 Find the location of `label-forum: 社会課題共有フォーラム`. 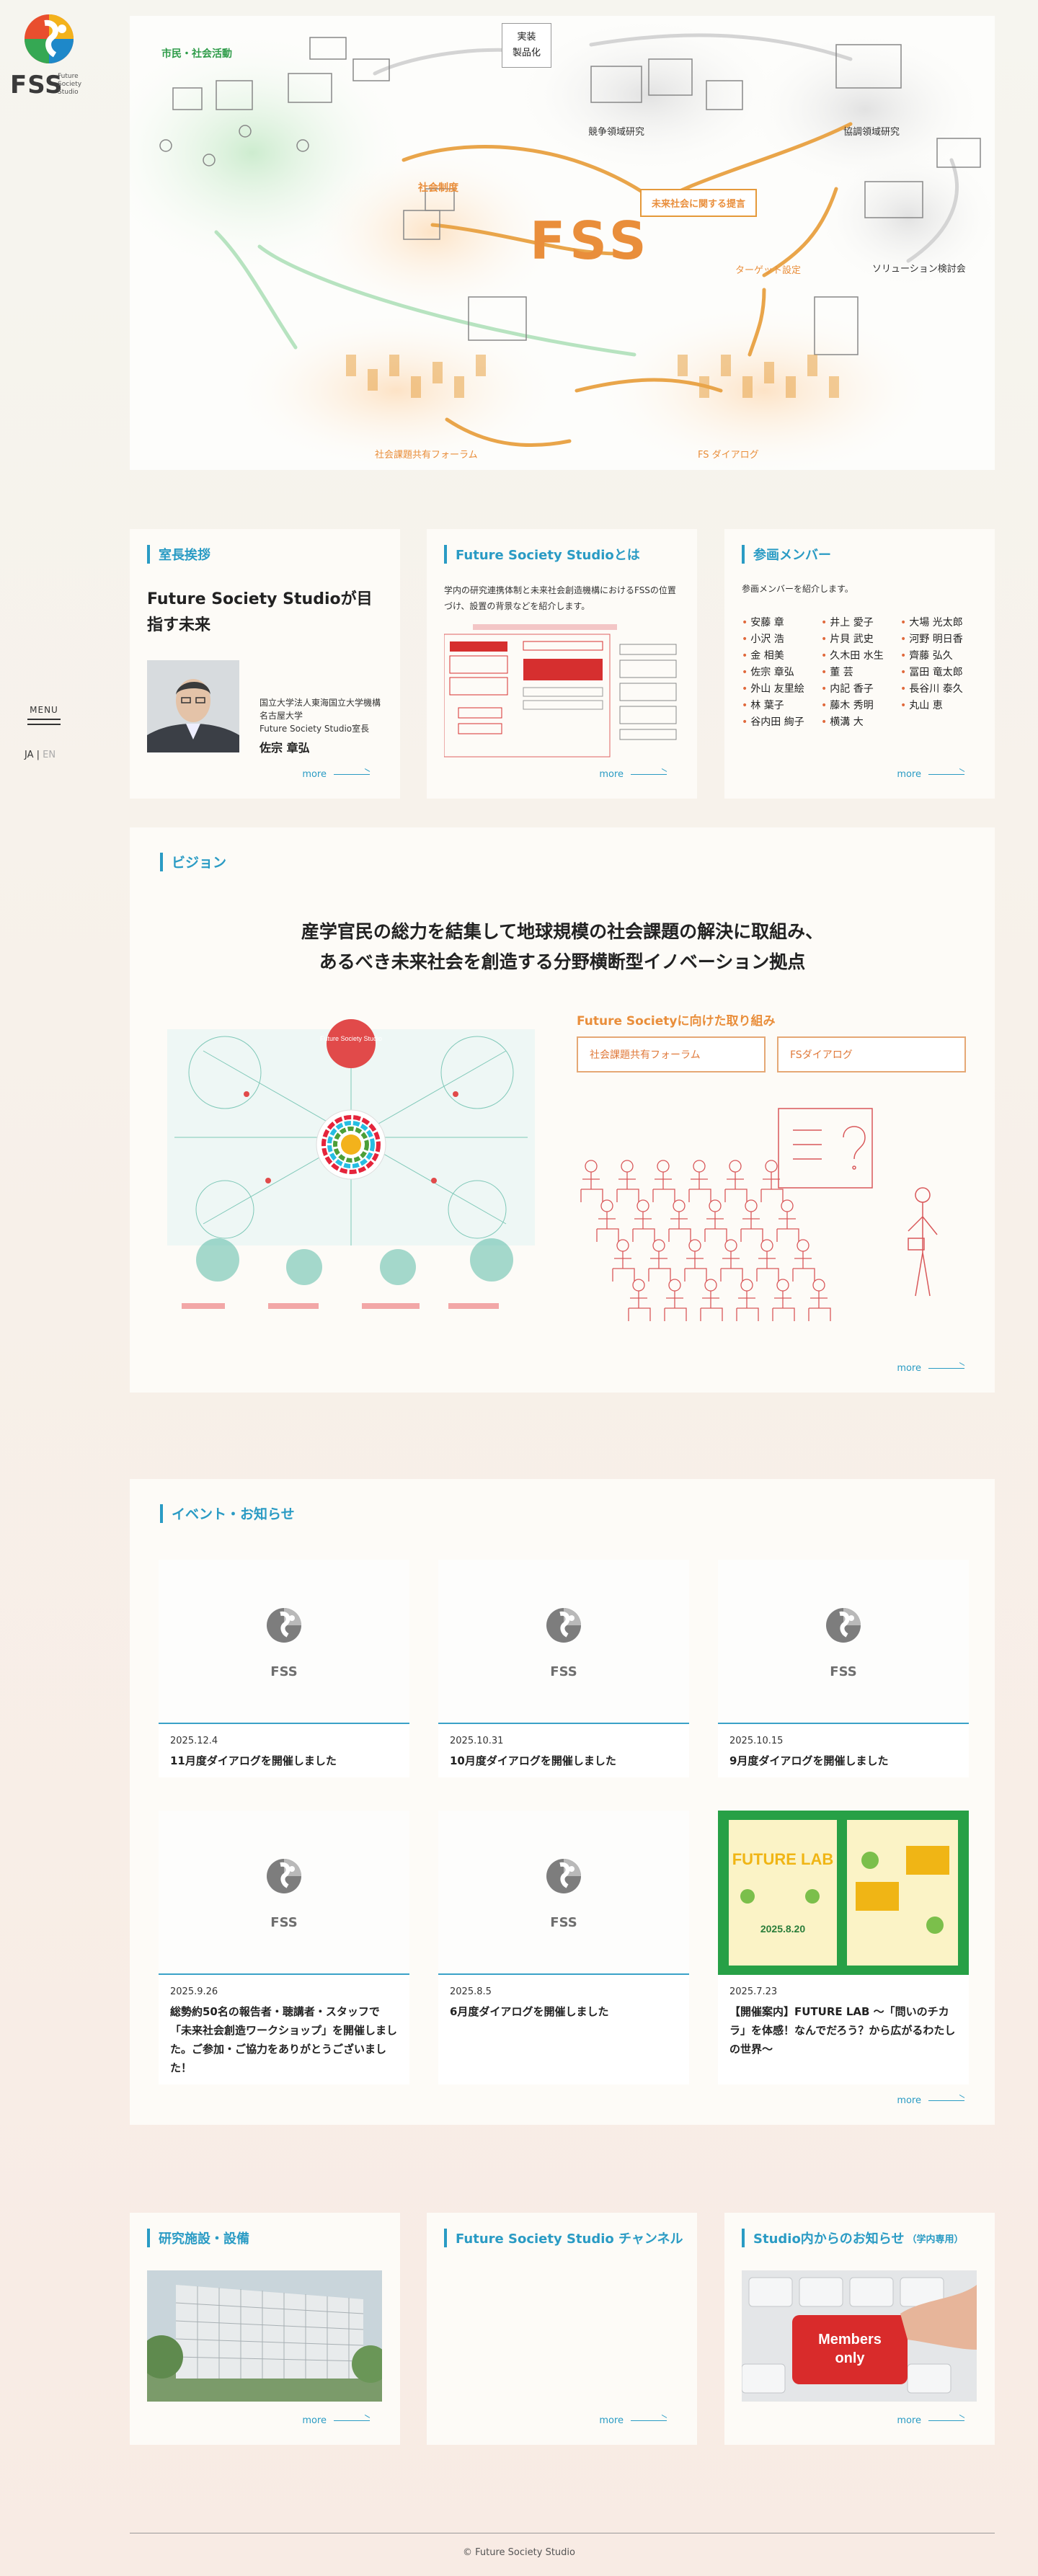

label-forum: 社会課題共有フォーラム is located at coordinates (426, 455).